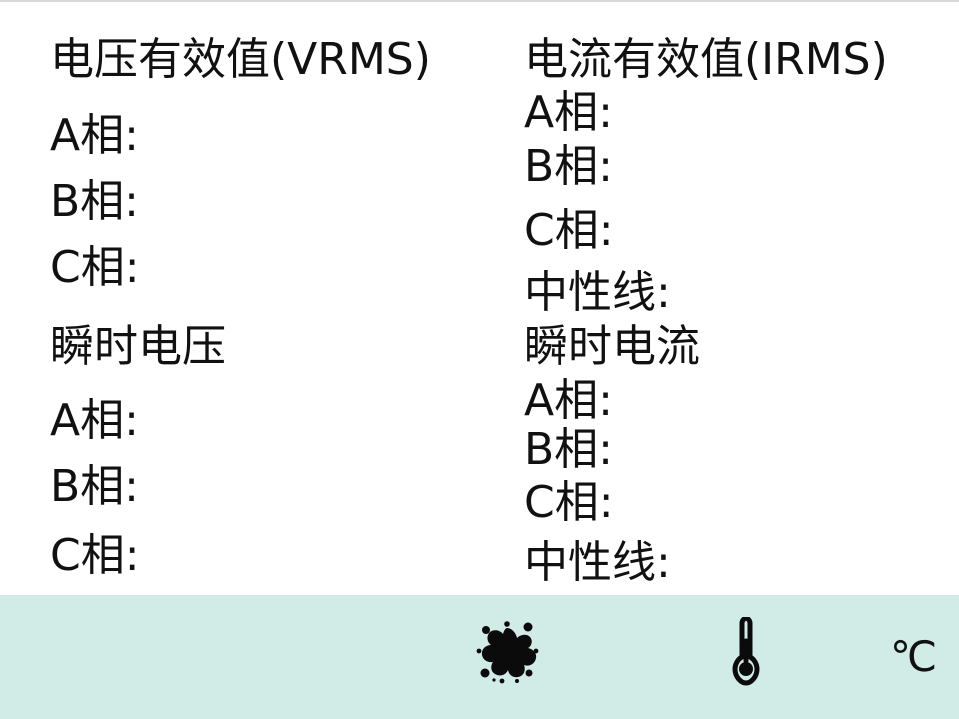 Image resolution: width=959 pixels, height=719 pixels. What do you see at coordinates (94, 420) in the screenshot?
I see `instant-voltage-phase-a-label: A相:` at bounding box center [94, 420].